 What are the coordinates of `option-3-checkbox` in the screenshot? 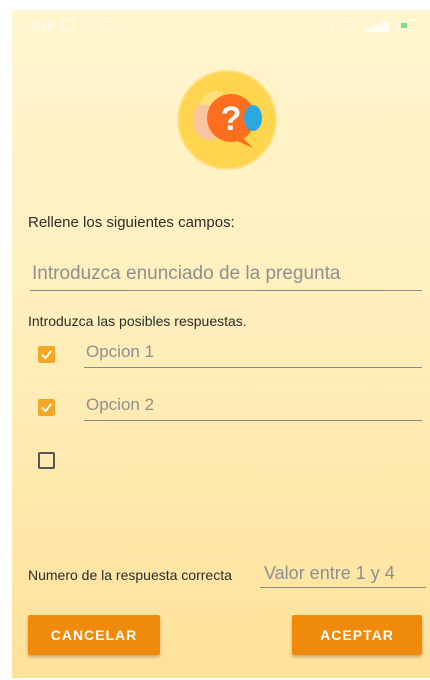 It's located at (46, 460).